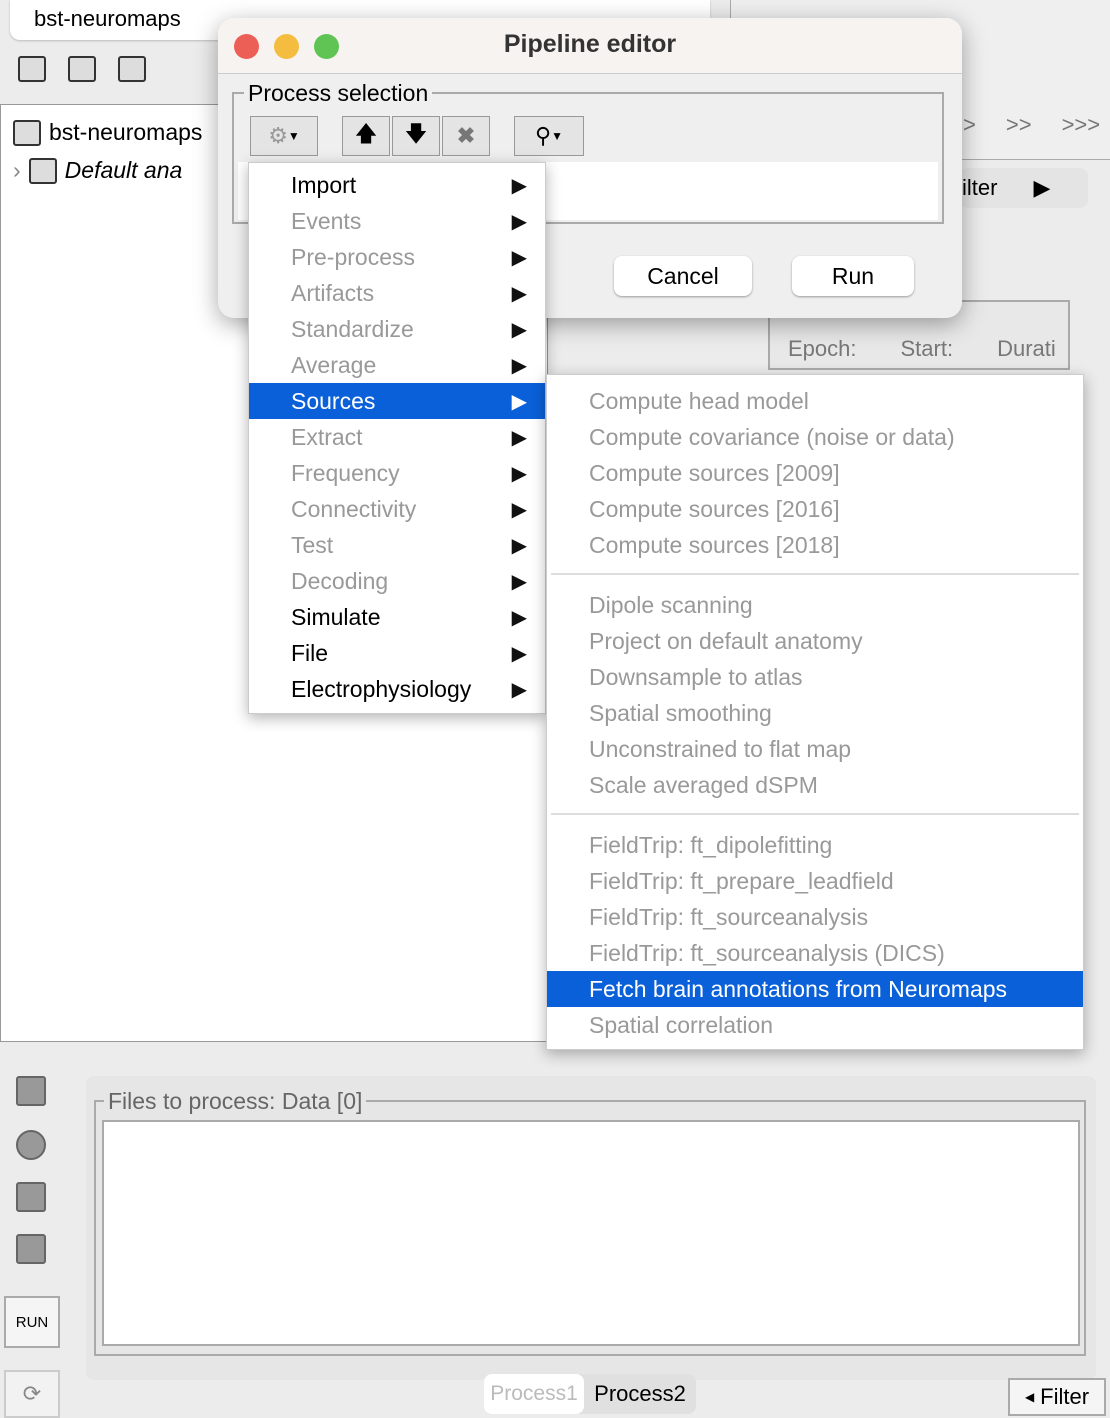  Describe the element at coordinates (397, 617) in the screenshot. I see `menu-item-simulate: Simulate ▶` at that location.